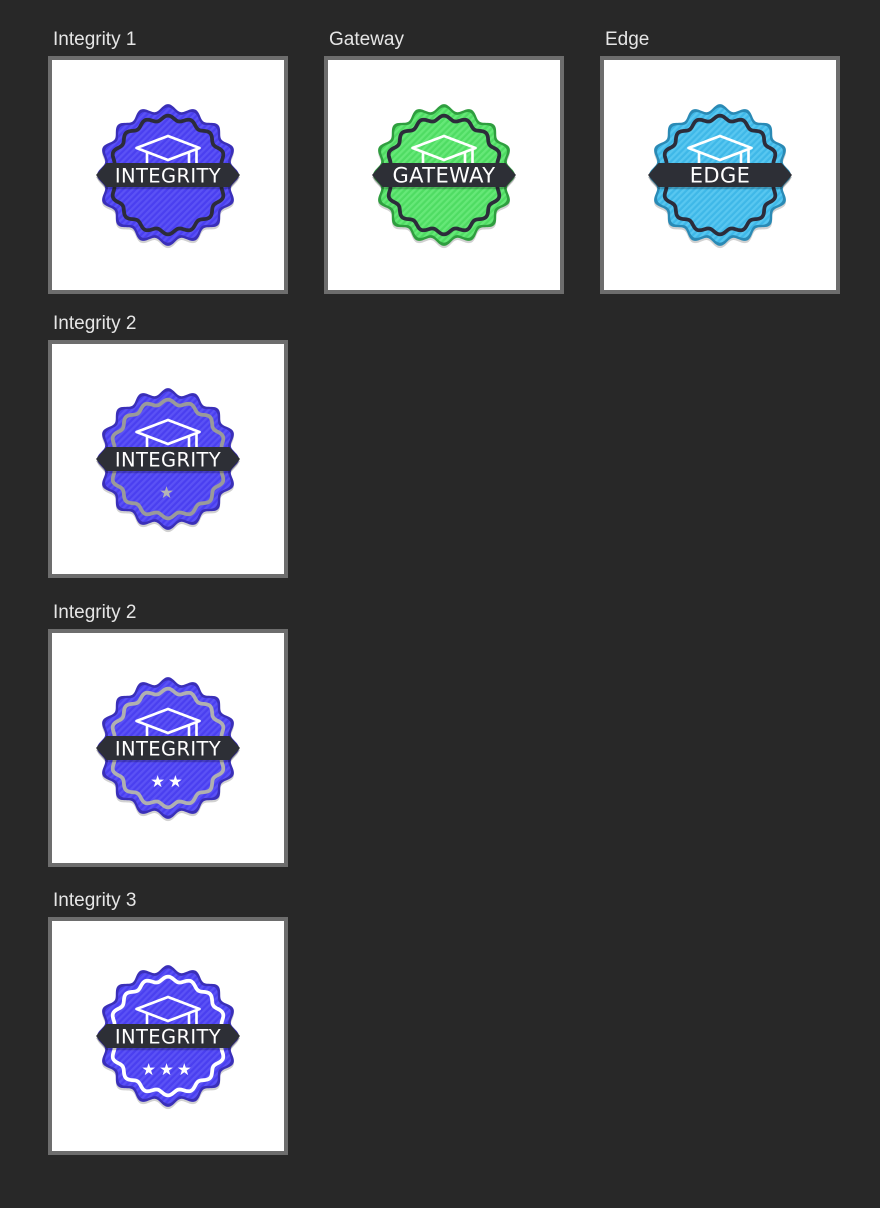 This screenshot has height=1208, width=880. I want to click on svg-text: GATEWAY, so click(444, 176).